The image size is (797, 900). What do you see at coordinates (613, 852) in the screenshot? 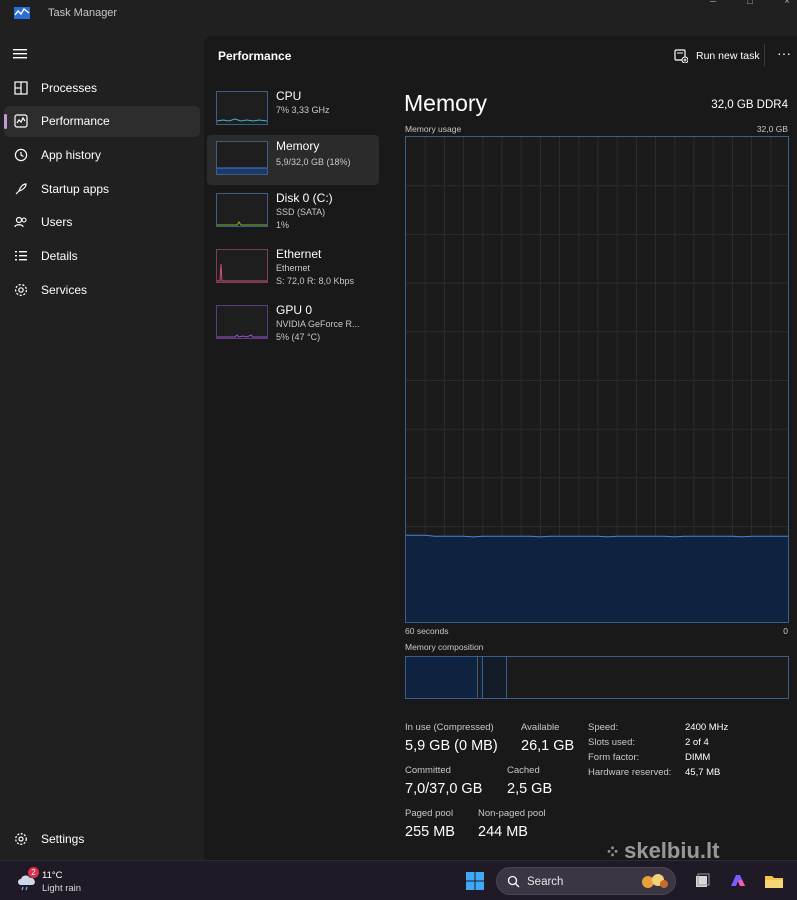
I see `watermark-dots-icon: ⁘` at bounding box center [613, 852].